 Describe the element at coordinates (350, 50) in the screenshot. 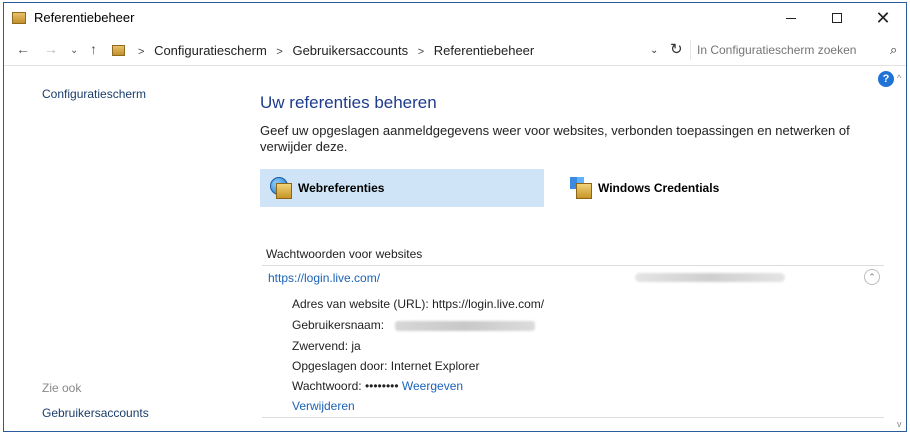

I see `breadcrumb-item-user-accounts: Gebruikersaccounts` at that location.